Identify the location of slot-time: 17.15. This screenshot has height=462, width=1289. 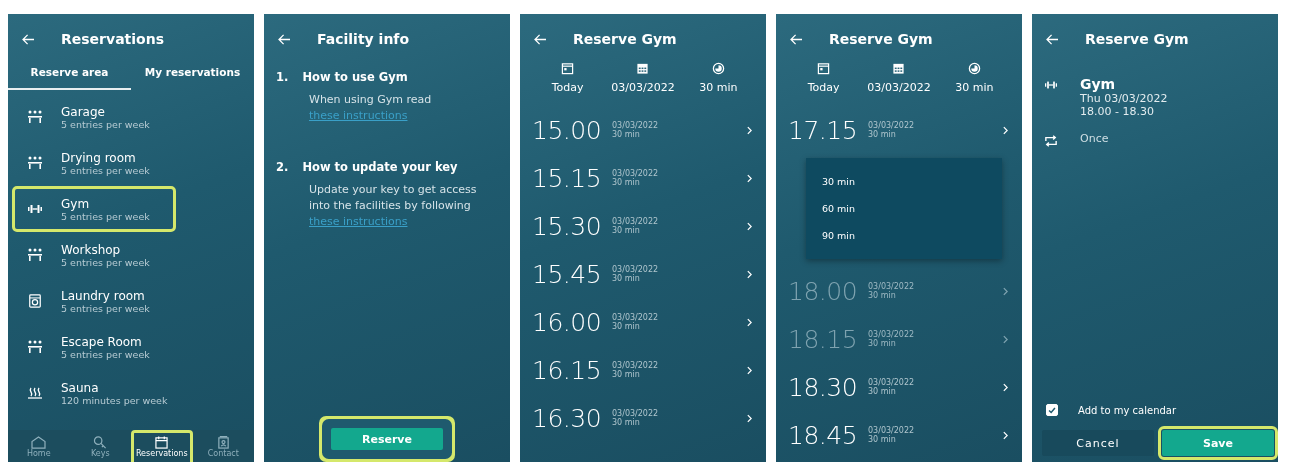
(823, 130).